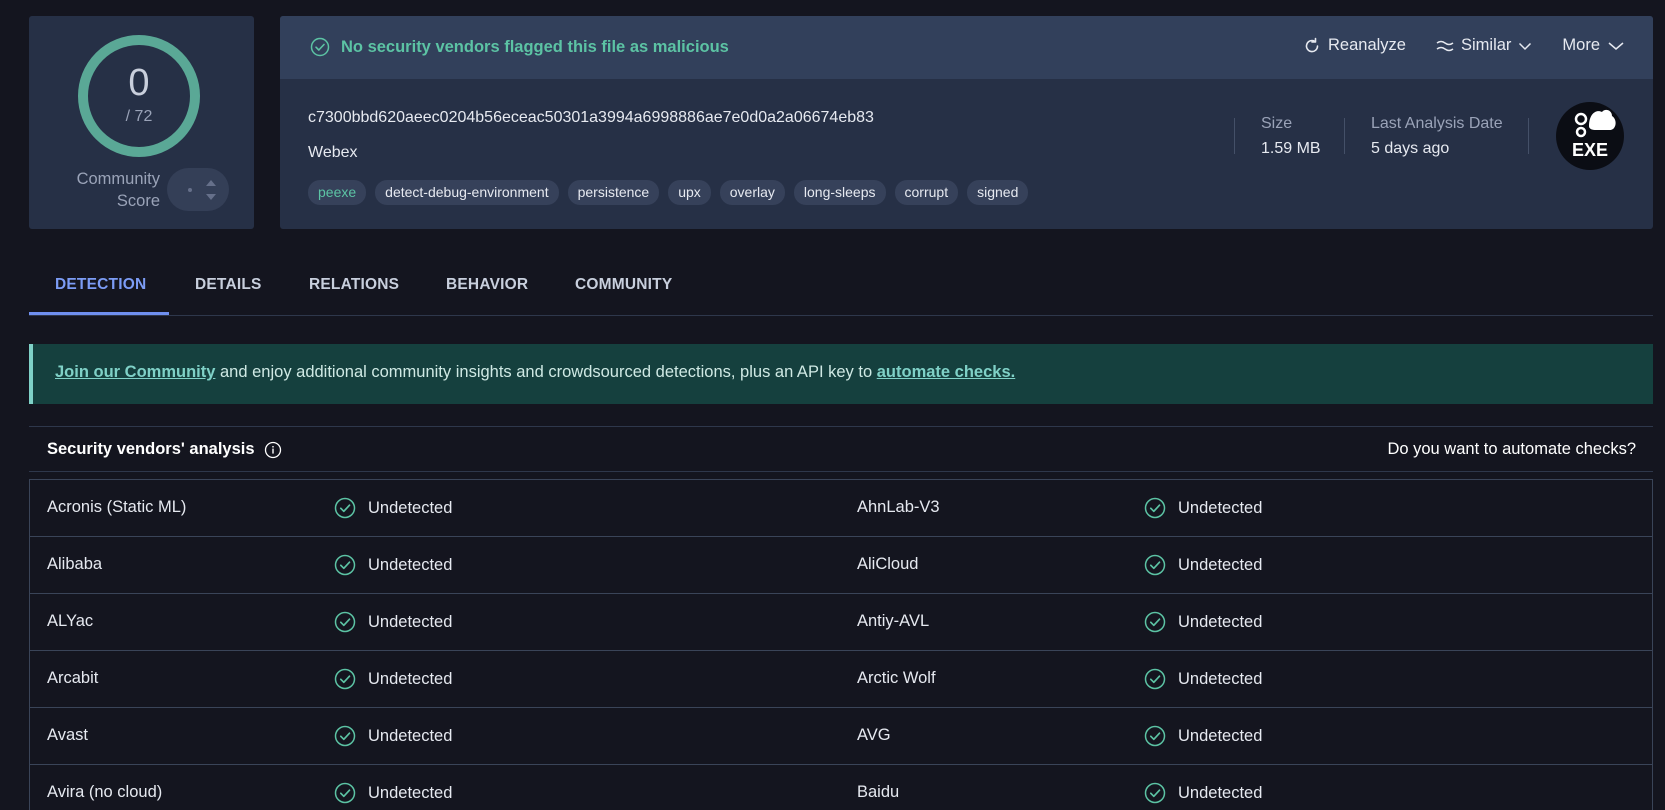  I want to click on active-tab-indicator, so click(99, 313).